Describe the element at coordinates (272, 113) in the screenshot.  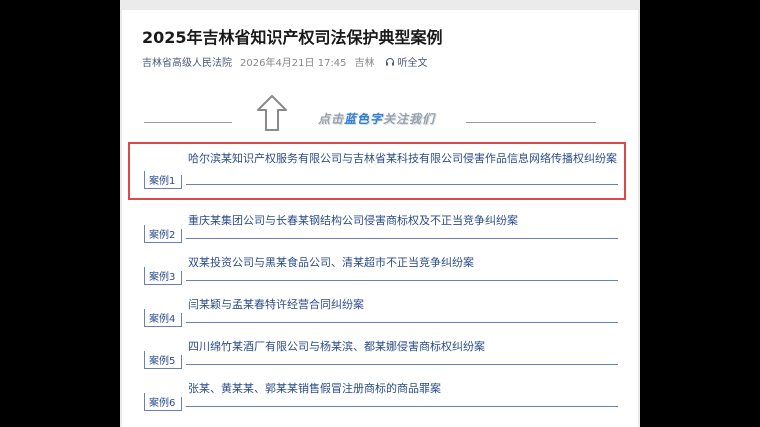
I see `up-arrow-icon` at that location.